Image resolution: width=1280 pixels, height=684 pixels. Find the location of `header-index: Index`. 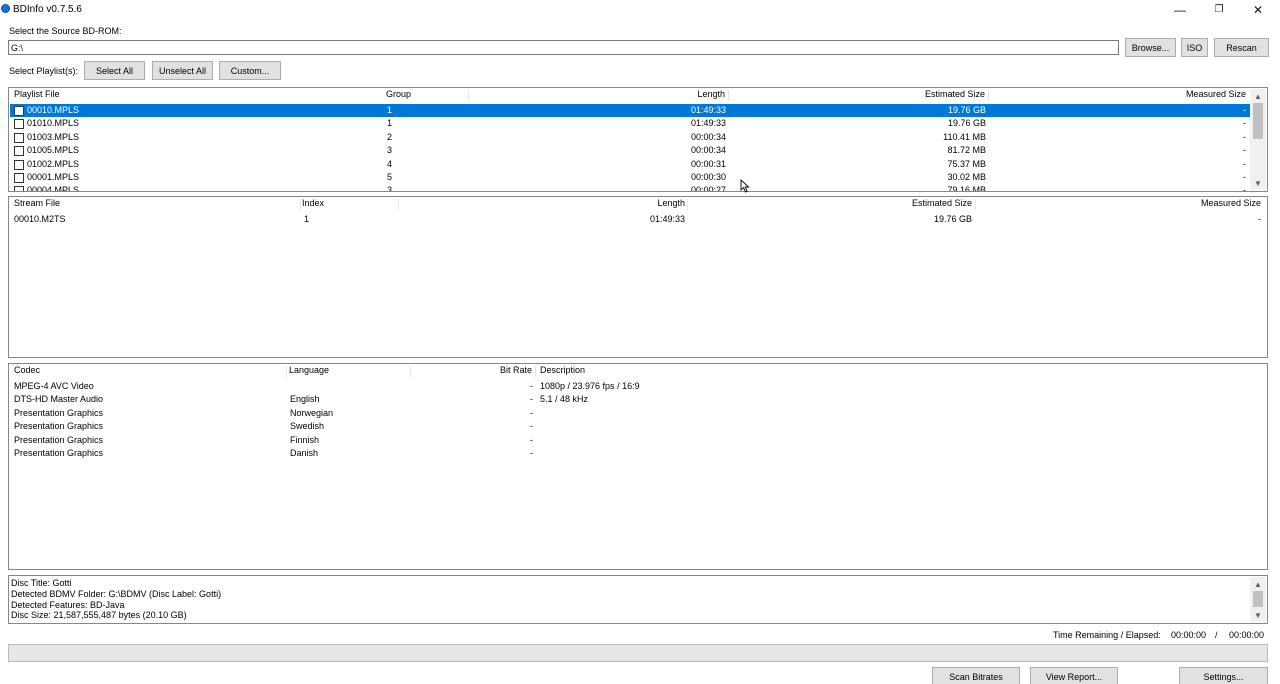

header-index: Index is located at coordinates (313, 204).